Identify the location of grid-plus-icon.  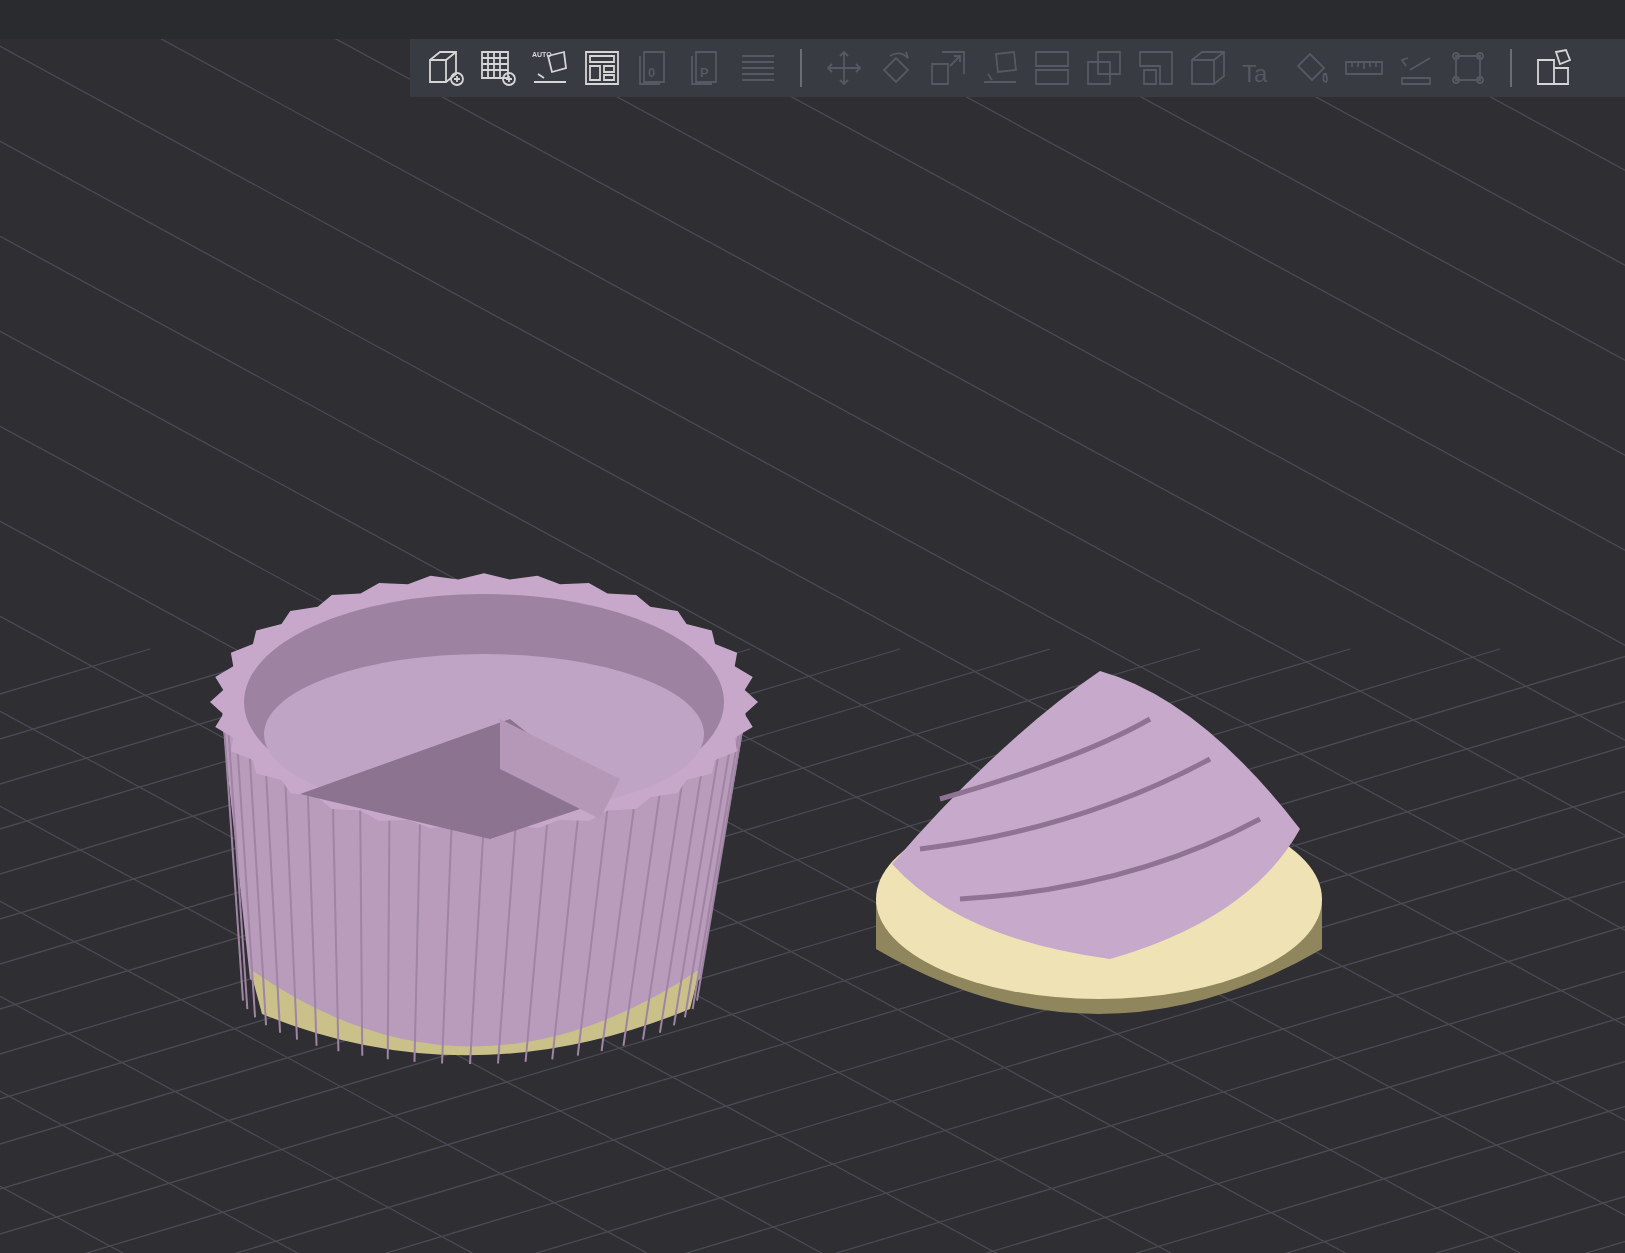
(498, 68).